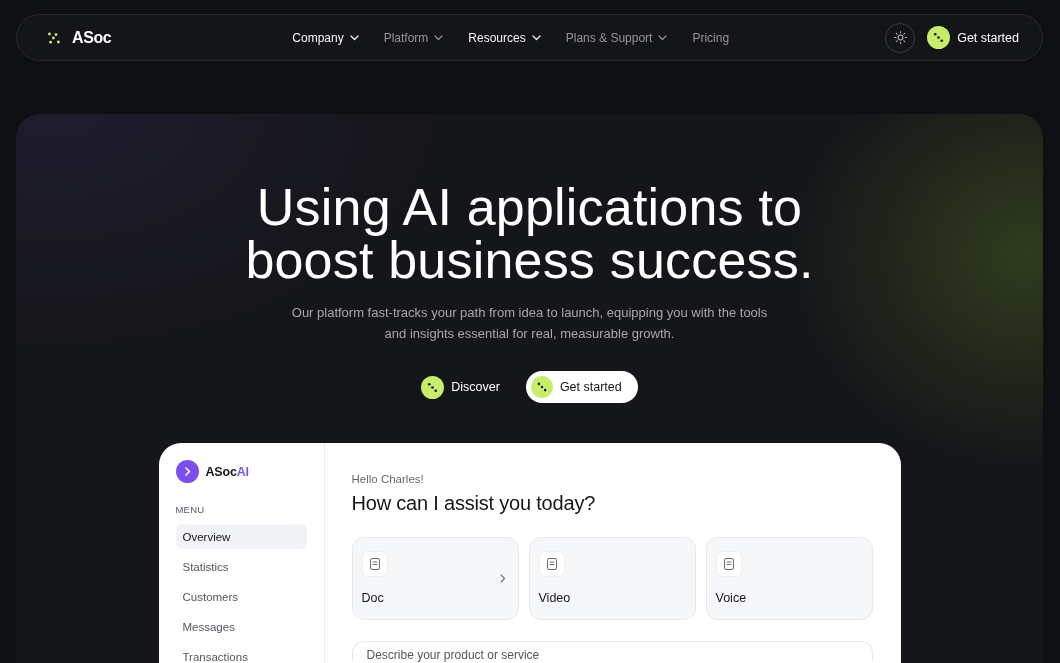 The image size is (1060, 663). What do you see at coordinates (435, 578) in the screenshot?
I see `option-card: Doc` at bounding box center [435, 578].